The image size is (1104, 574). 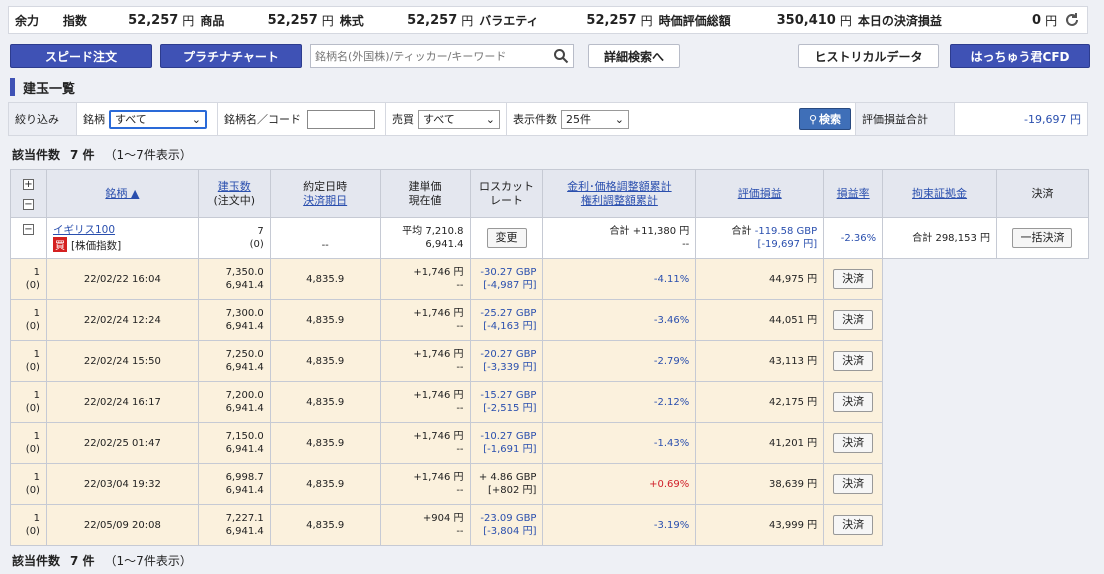 I want to click on buysell-select: すべて ⌄, so click(x=459, y=119).